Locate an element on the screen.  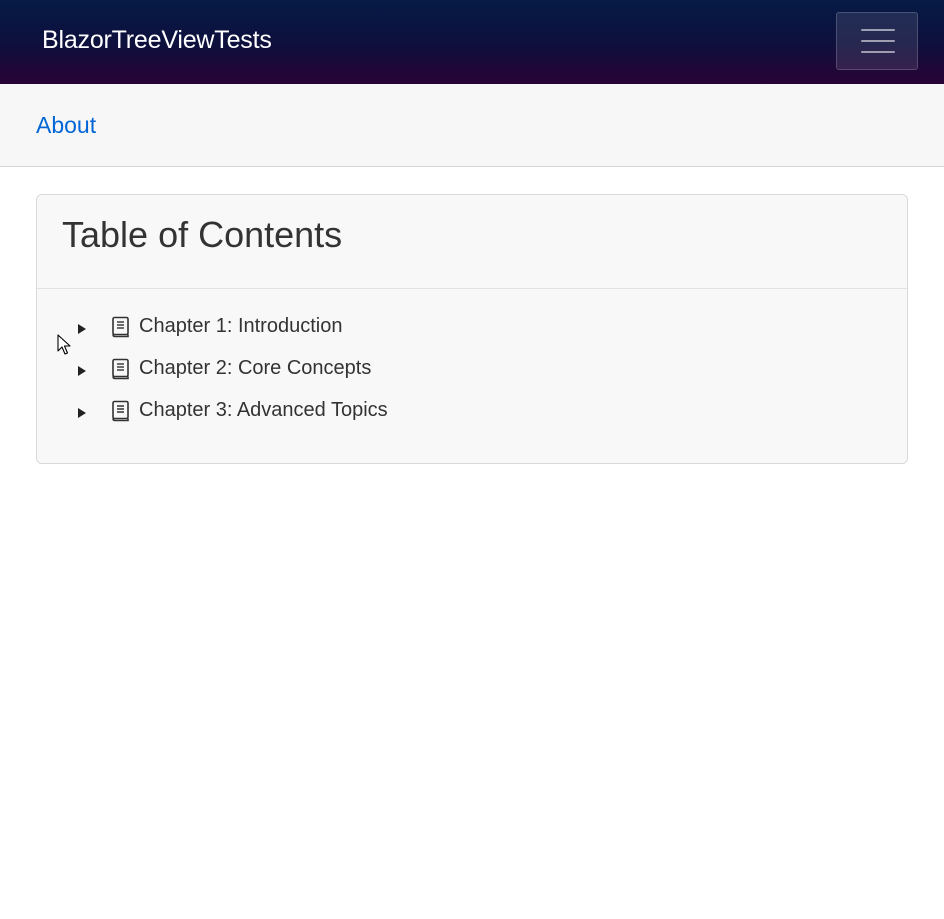
tree-node-chapter-3: Chapter 3: Advanced Topics is located at coordinates (472, 418).